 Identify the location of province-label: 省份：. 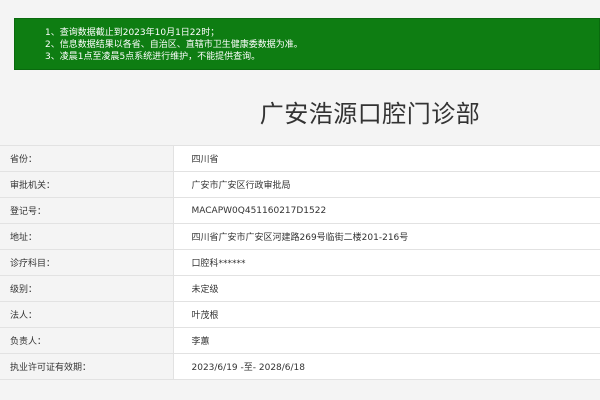
(87, 158).